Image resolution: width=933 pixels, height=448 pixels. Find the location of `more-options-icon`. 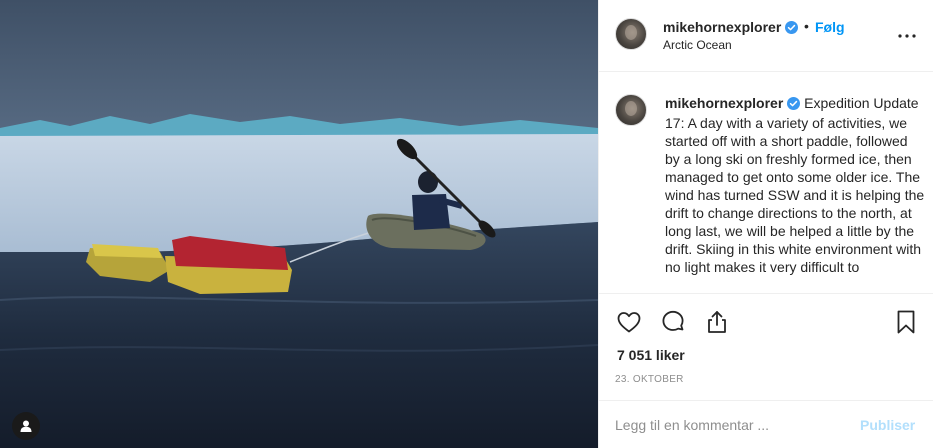

more-options-icon is located at coordinates (907, 36).